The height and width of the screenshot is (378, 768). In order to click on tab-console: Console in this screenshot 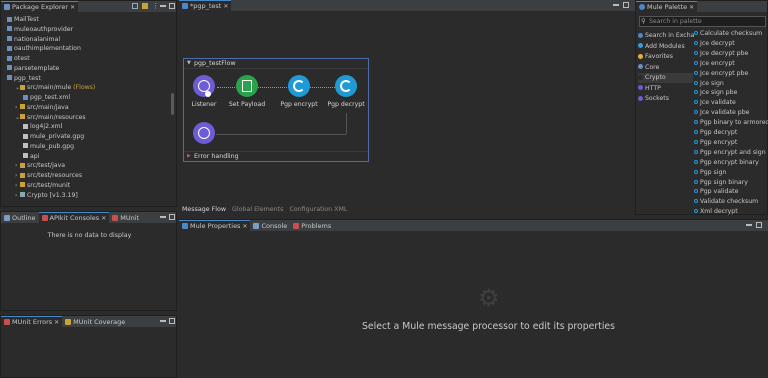, I will do `click(270, 225)`.